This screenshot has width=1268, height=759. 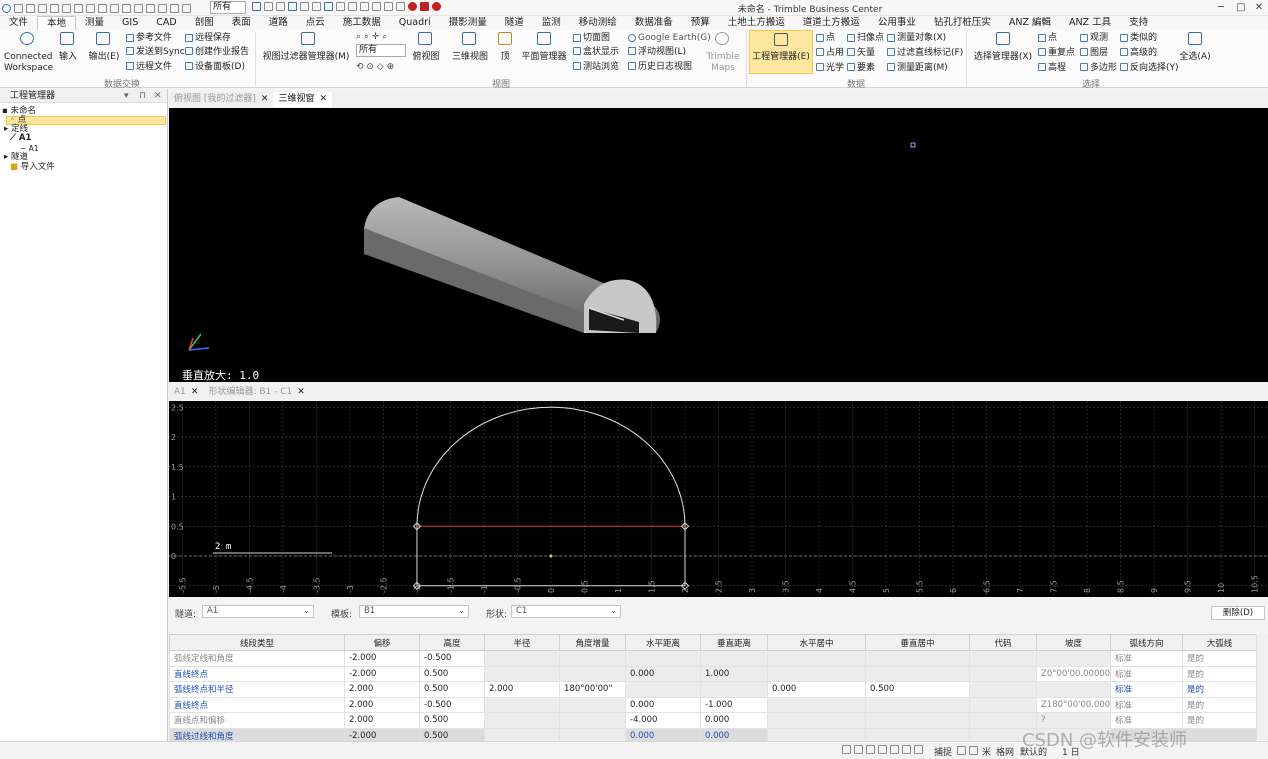 What do you see at coordinates (734, 673) in the screenshot?
I see `table-cell: 1.000` at bounding box center [734, 673].